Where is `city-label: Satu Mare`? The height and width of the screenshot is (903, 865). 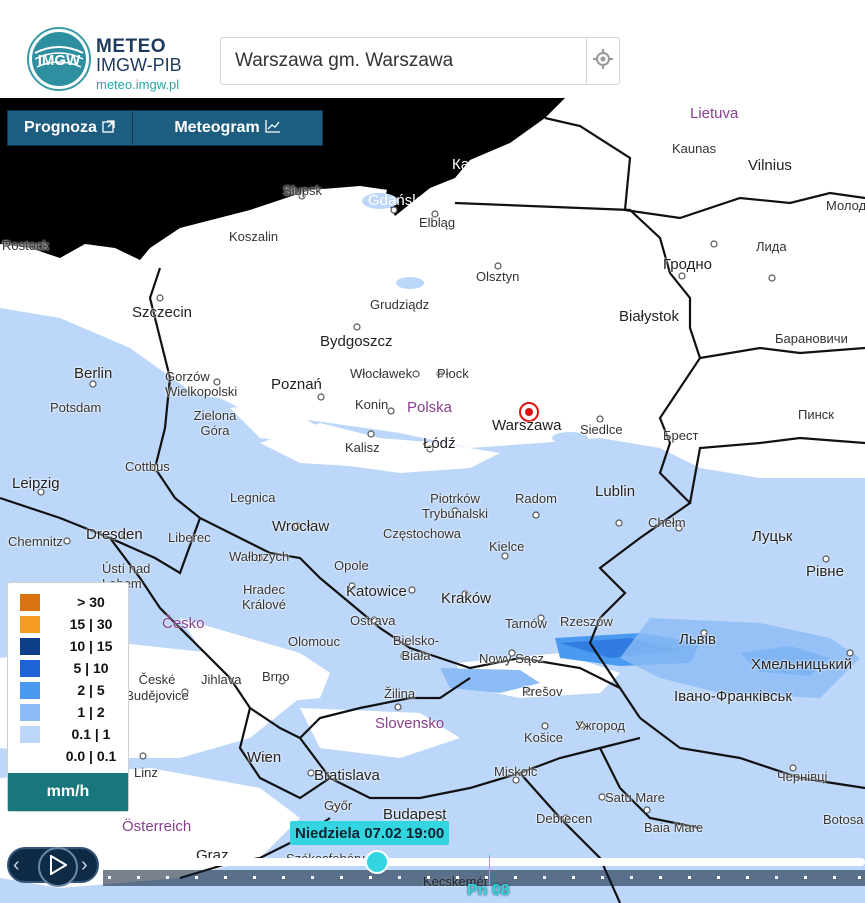 city-label: Satu Mare is located at coordinates (635, 797).